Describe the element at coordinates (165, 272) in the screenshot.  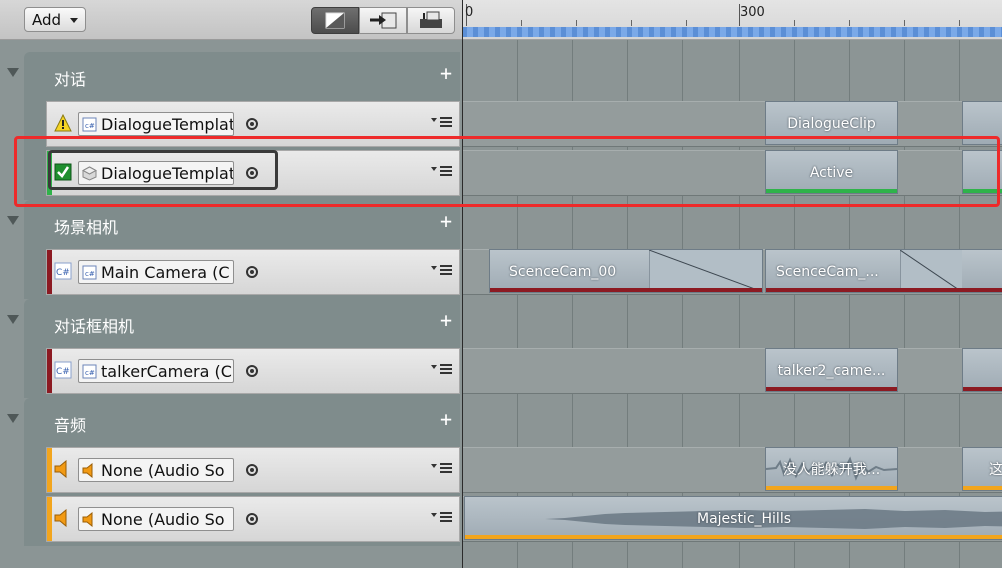
I see `object-field-text: Main Camera (C` at that location.